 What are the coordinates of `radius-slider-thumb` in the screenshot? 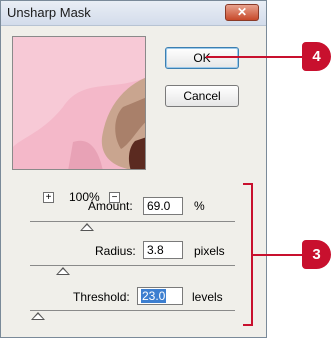 It's located at (62, 271).